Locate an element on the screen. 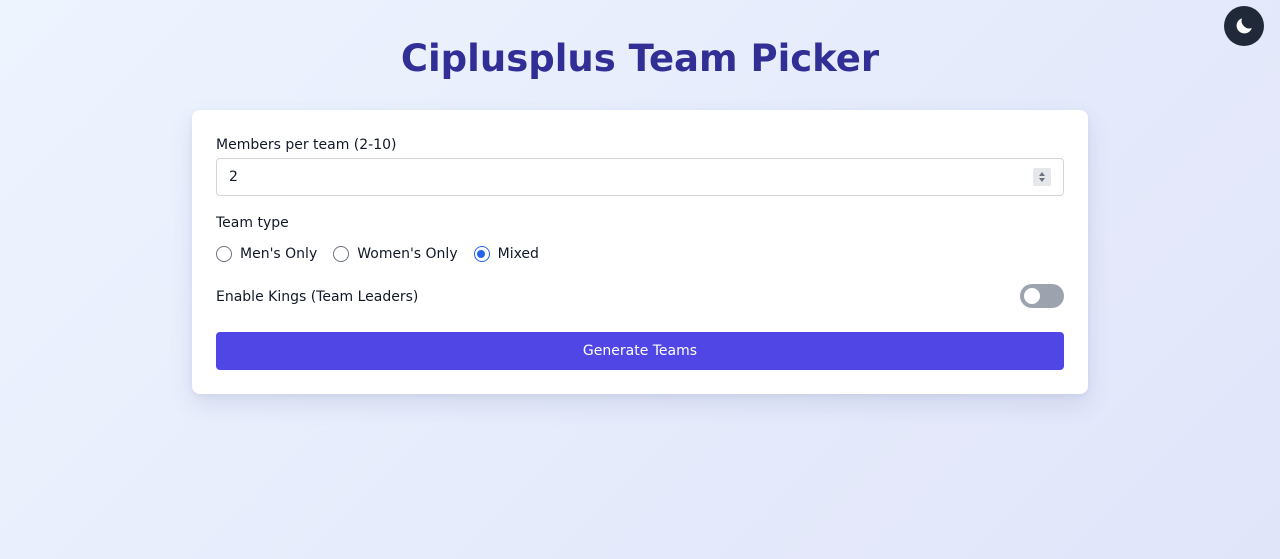 The image size is (1280, 559). radio-option-womens-only: Women's Only is located at coordinates (395, 254).